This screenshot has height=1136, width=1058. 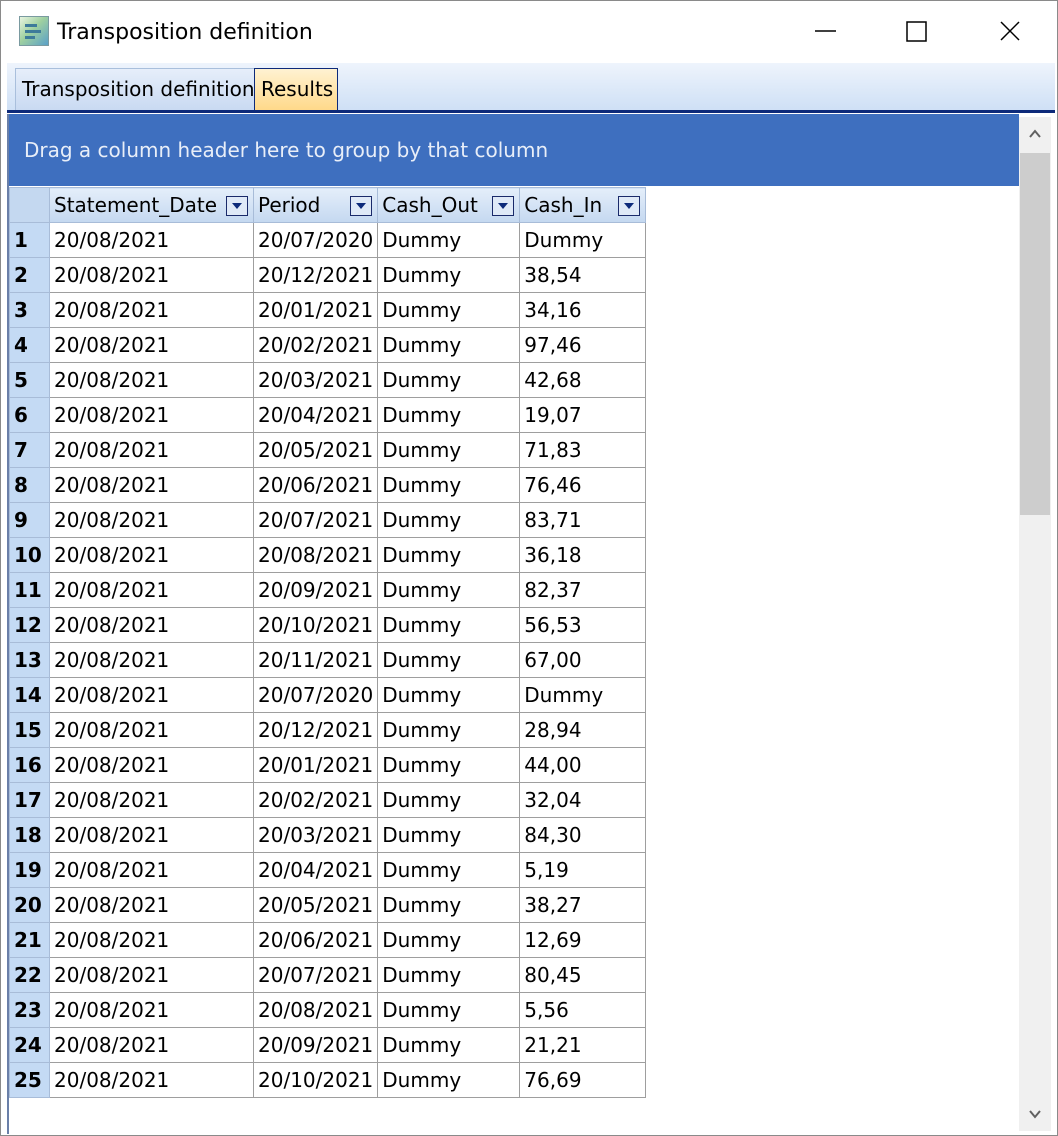 I want to click on tab-results: Results, so click(x=296, y=89).